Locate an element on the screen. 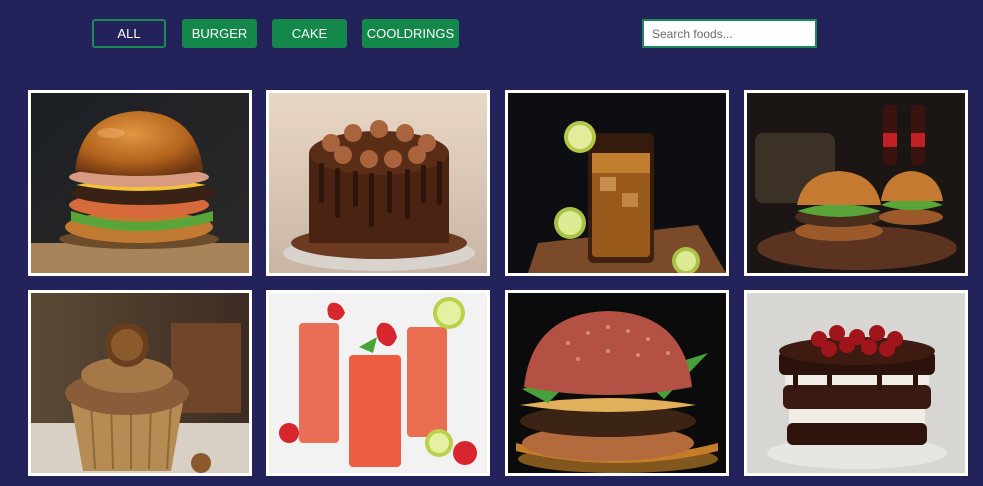 Image resolution: width=983 pixels, height=486 pixels. black-forest-cake-image is located at coordinates (856, 383).